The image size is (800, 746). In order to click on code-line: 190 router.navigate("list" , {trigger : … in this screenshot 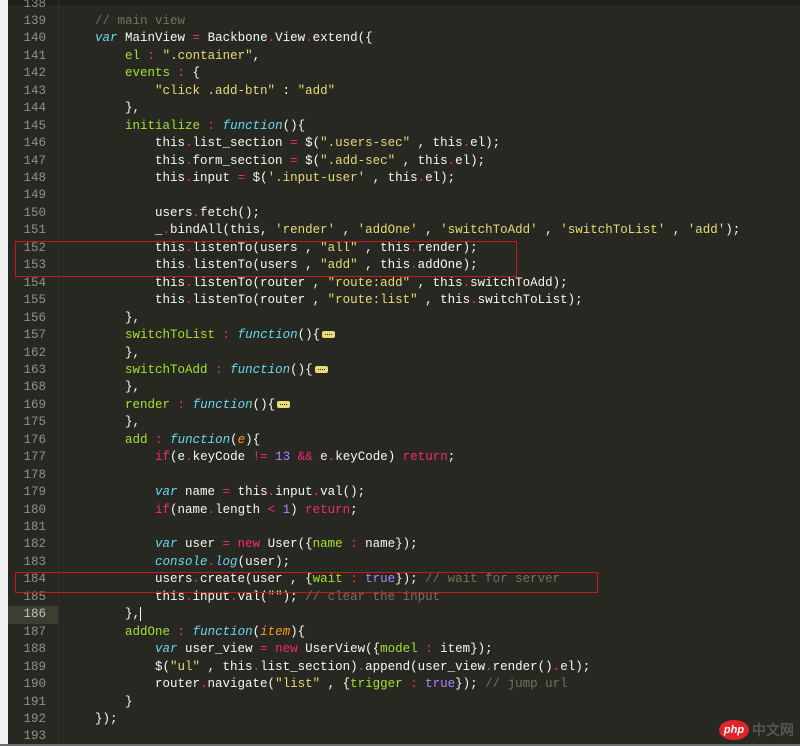, I will do `click(404, 684)`.